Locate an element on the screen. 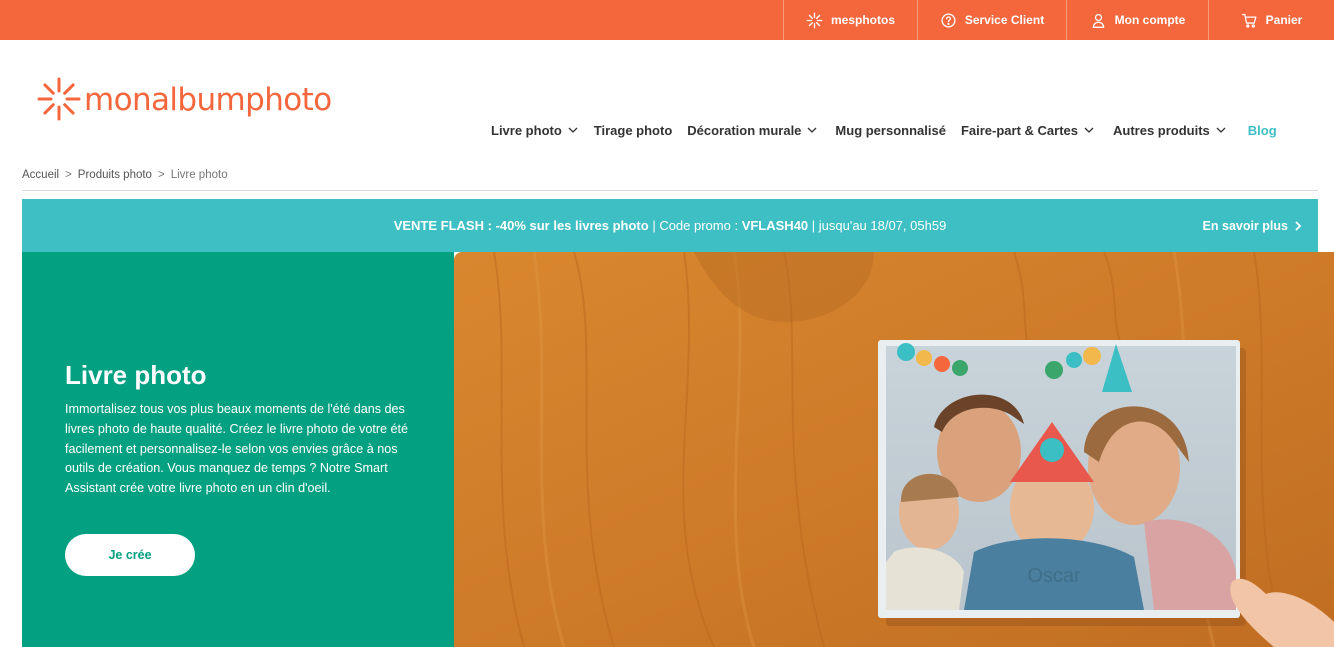 The image size is (1334, 647). mon-compte-link: Mon compte is located at coordinates (1137, 20).